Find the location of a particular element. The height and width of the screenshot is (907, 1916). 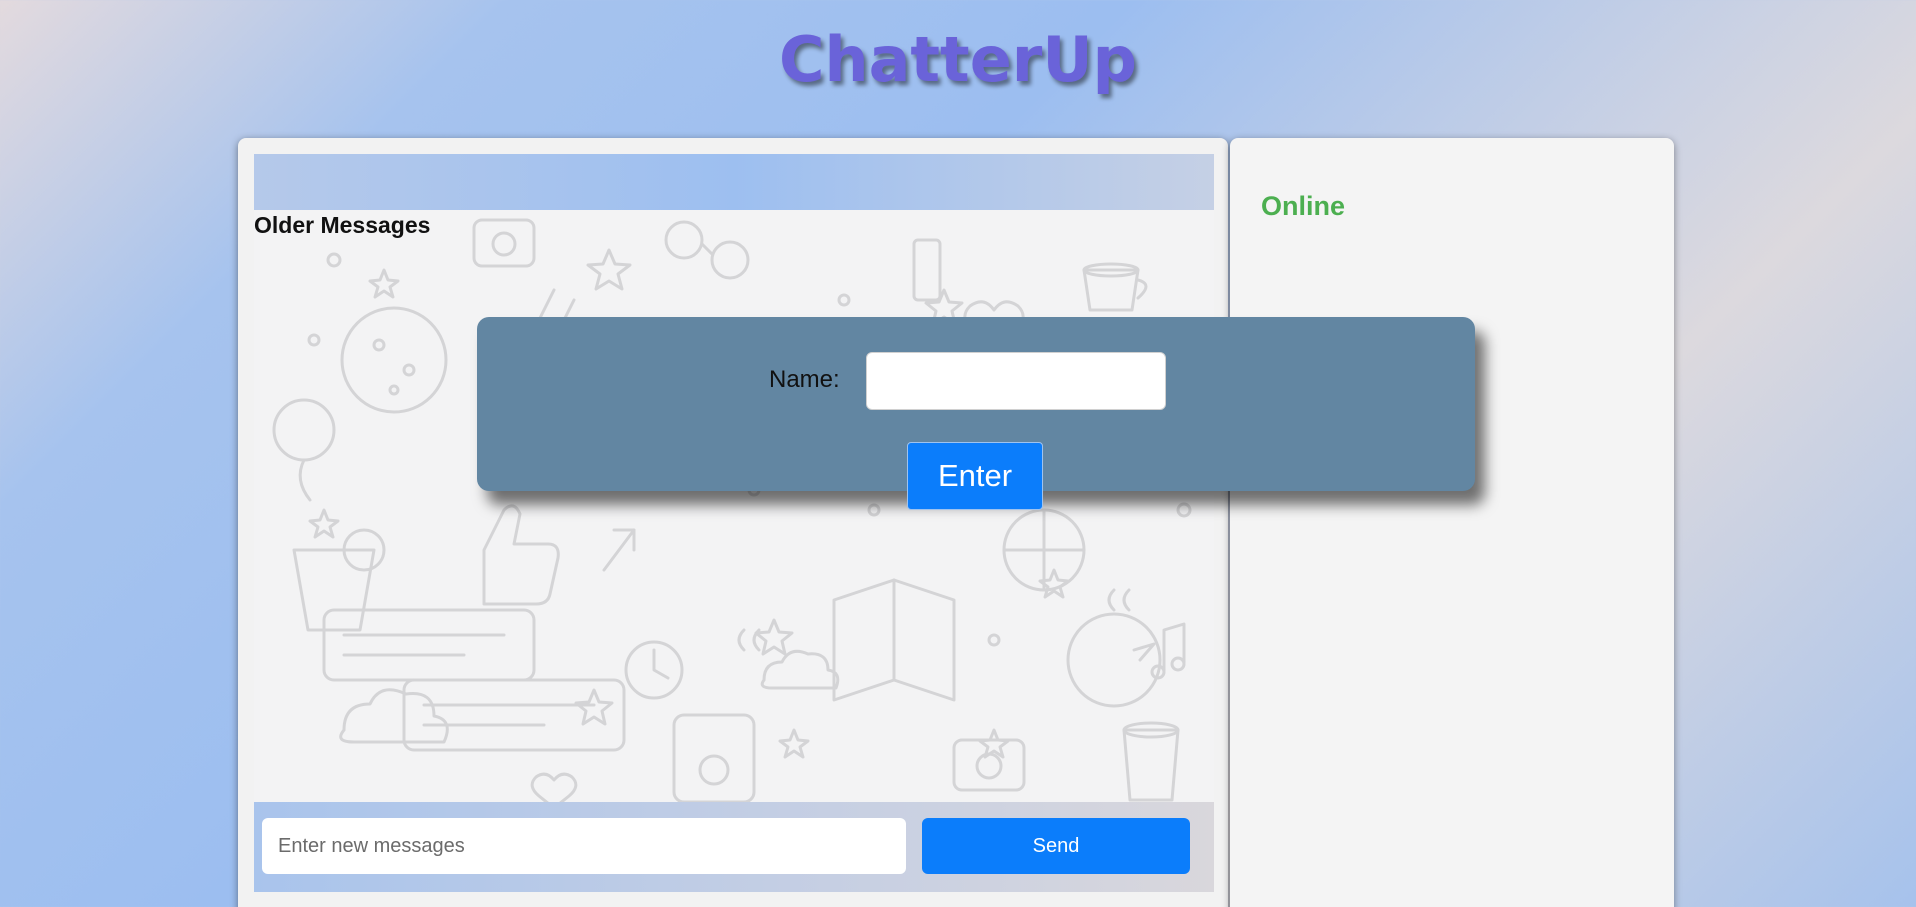

message-input is located at coordinates (584, 846).